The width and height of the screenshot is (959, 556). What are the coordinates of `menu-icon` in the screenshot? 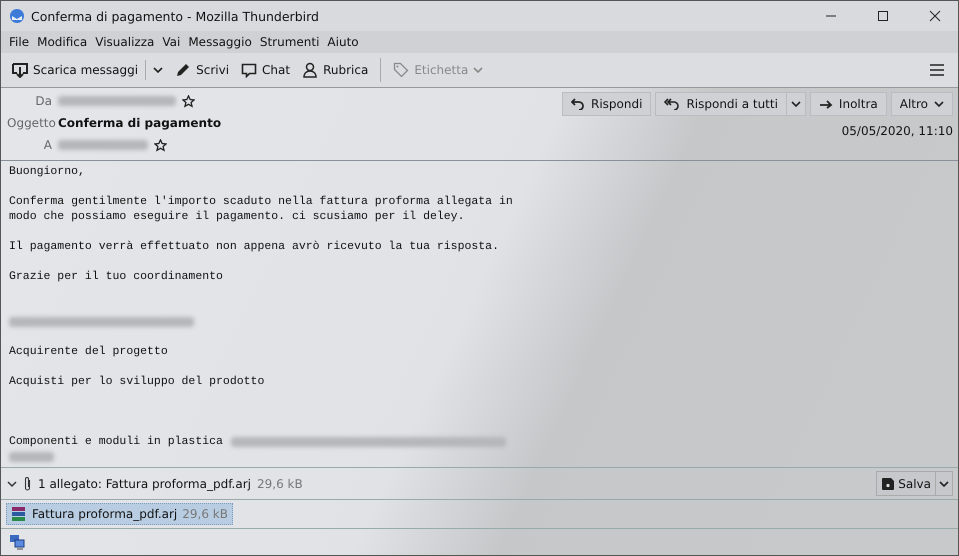 It's located at (937, 70).